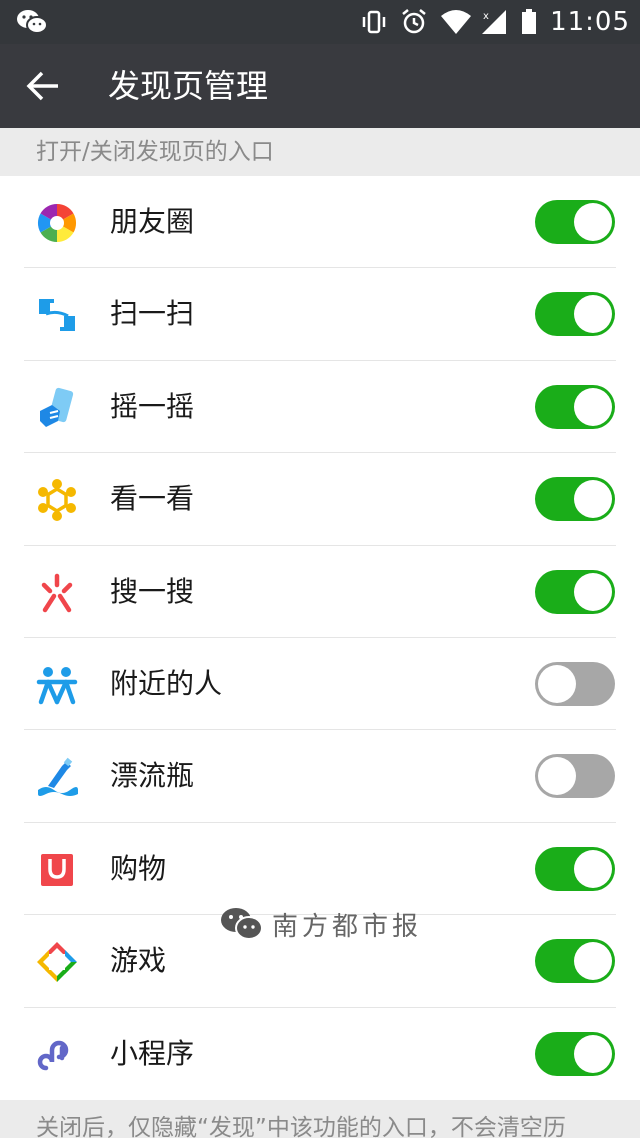 The image size is (640, 1138). I want to click on signal-icon: x, so click(494, 22).